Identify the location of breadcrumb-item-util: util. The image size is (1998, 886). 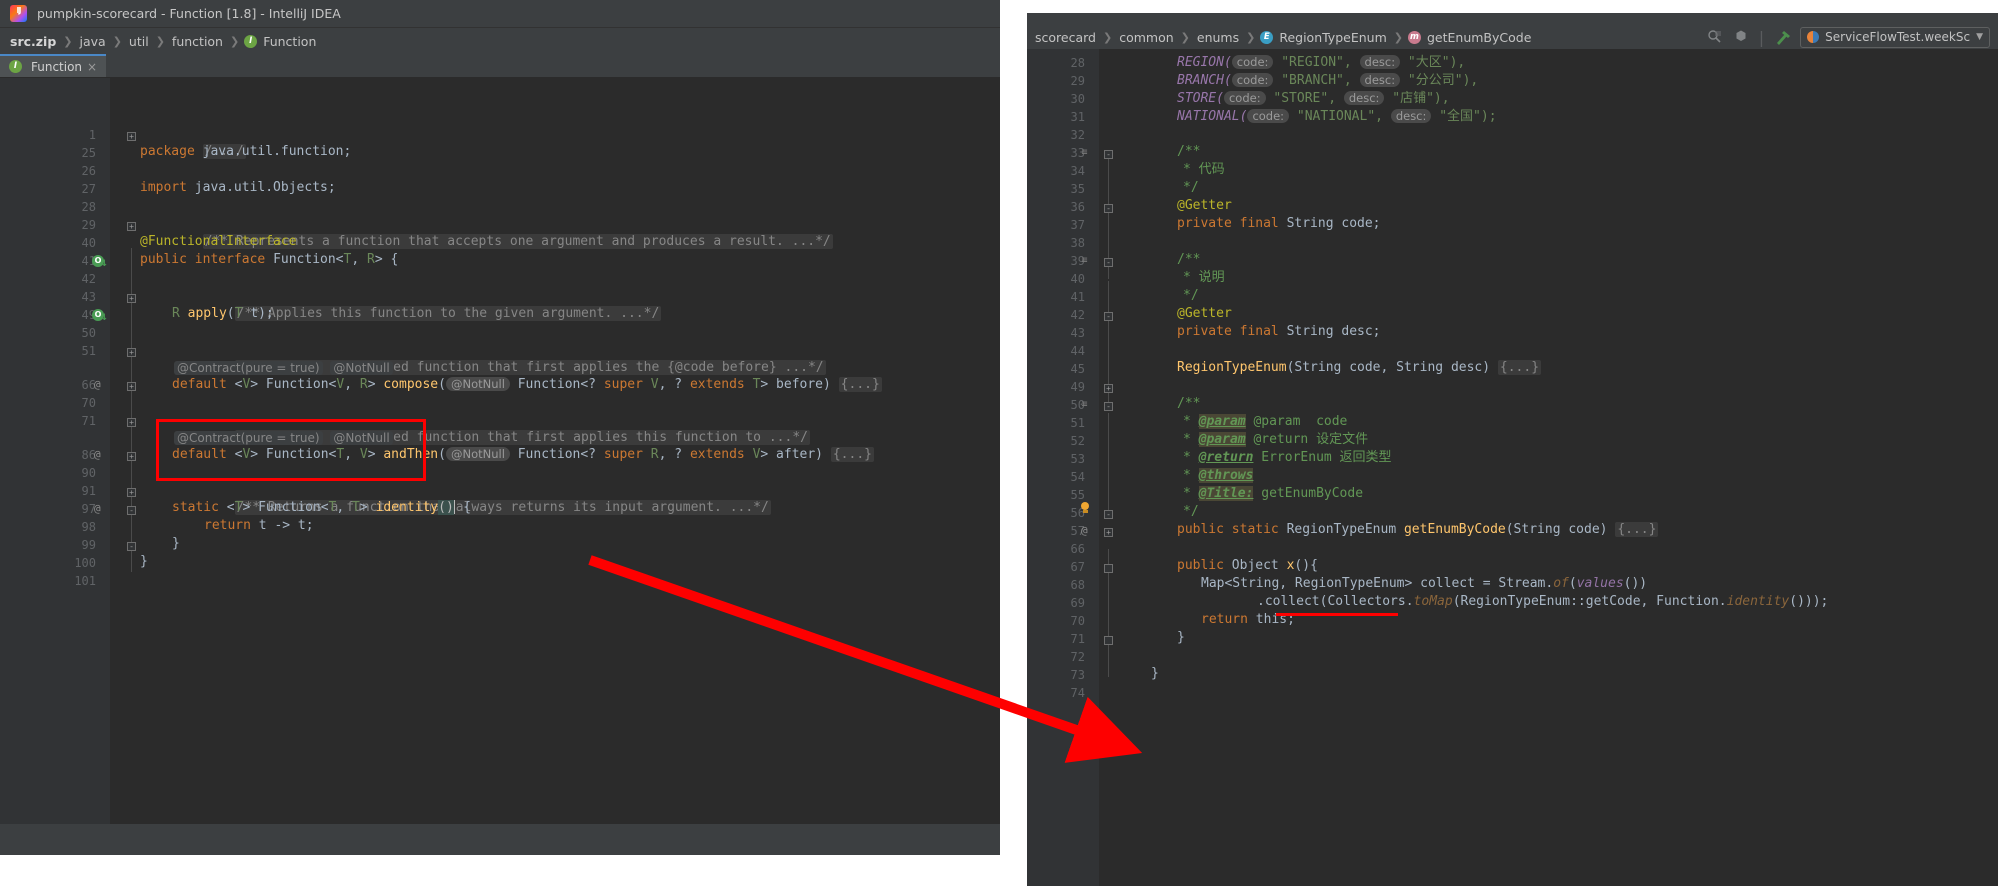
(139, 41).